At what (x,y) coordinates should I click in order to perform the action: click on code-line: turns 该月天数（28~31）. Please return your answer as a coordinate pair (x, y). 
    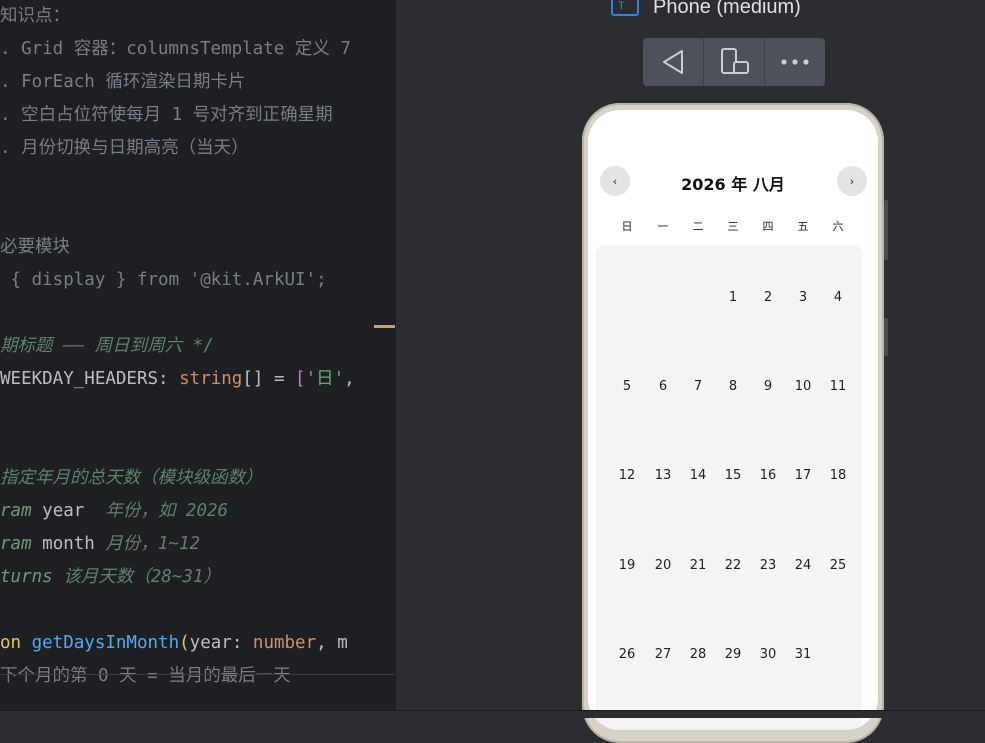
    Looking at the image, I should click on (110, 577).